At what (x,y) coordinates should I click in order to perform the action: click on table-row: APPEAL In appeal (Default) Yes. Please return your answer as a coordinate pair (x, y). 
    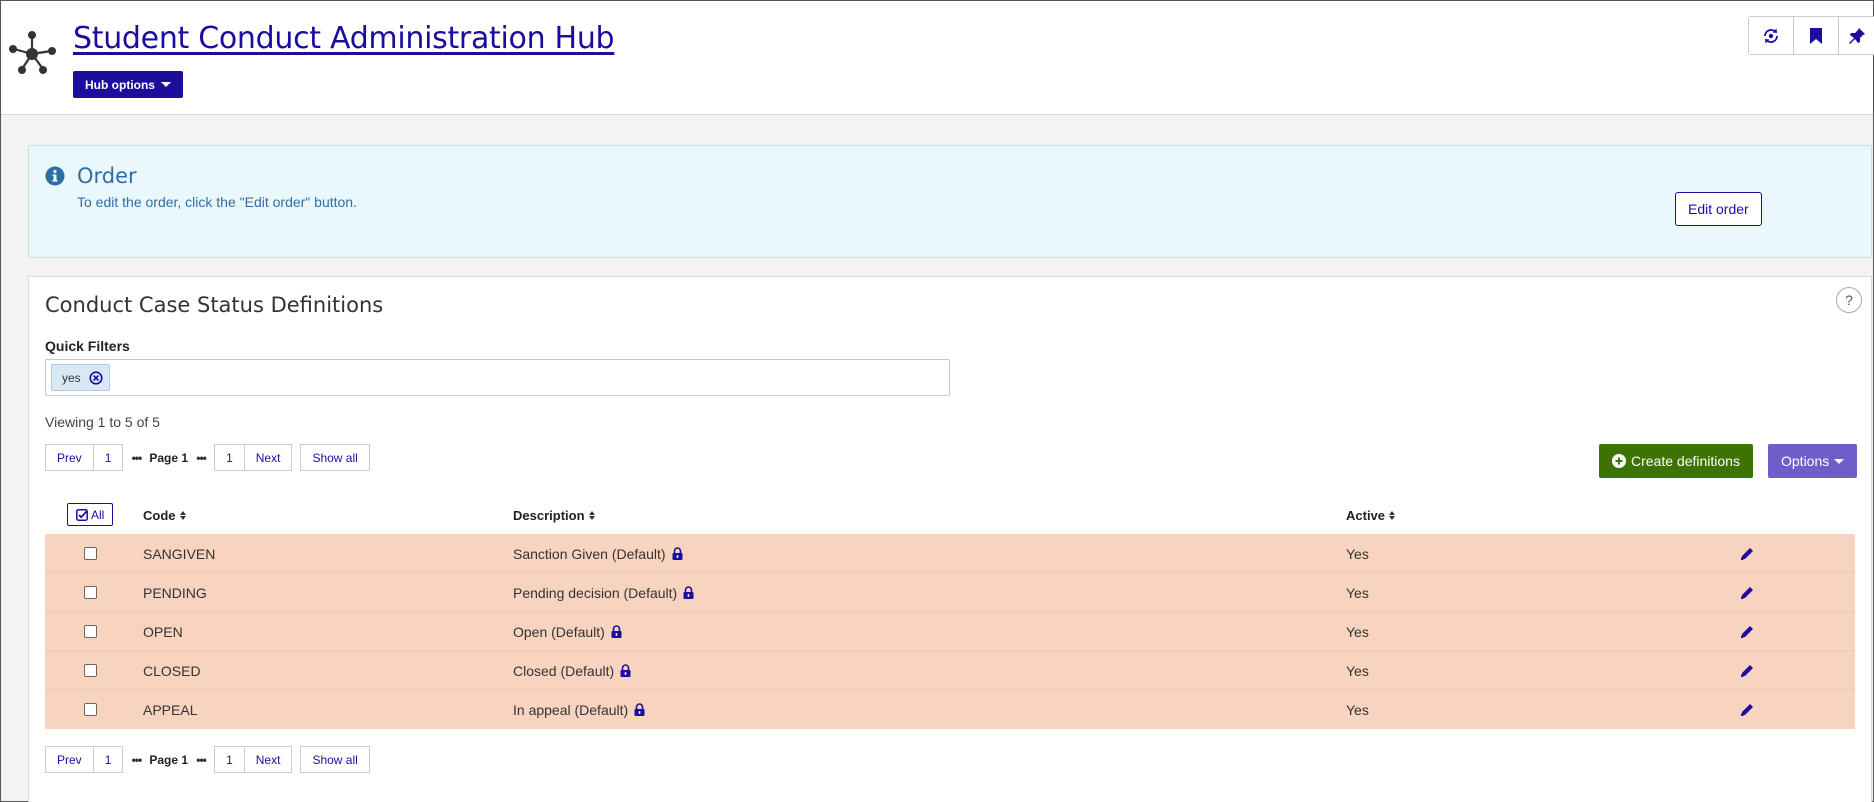
    Looking at the image, I should click on (950, 709).